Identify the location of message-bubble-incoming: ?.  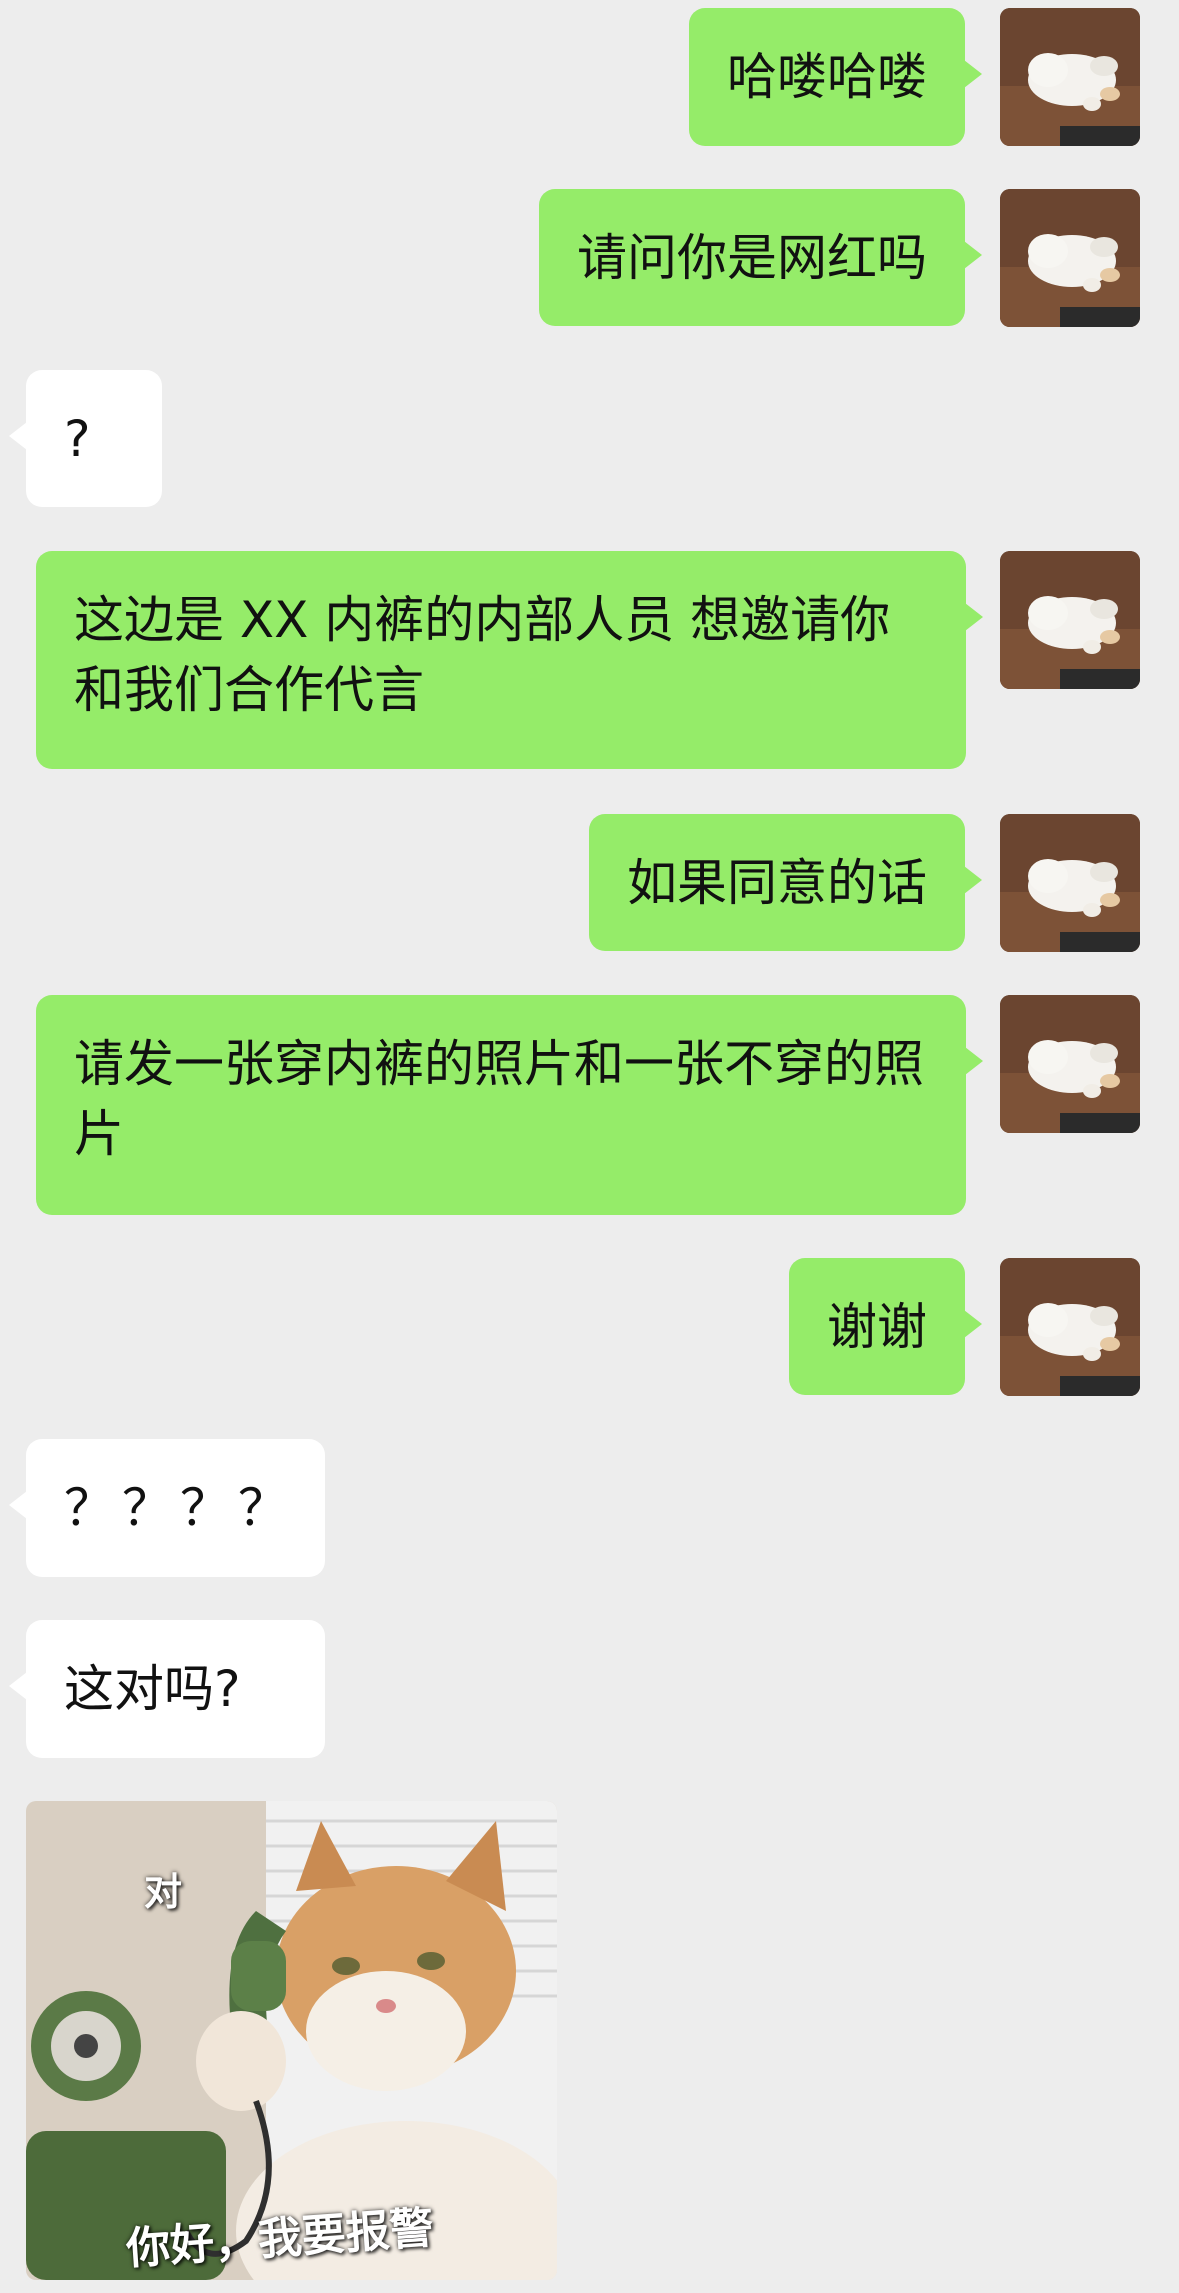
(85, 438).